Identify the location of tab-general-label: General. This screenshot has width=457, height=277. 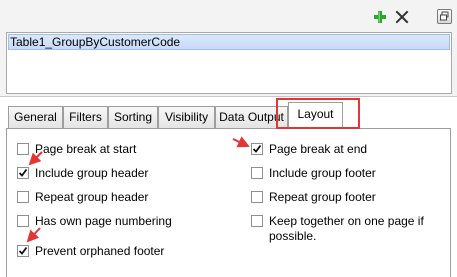
(35, 117).